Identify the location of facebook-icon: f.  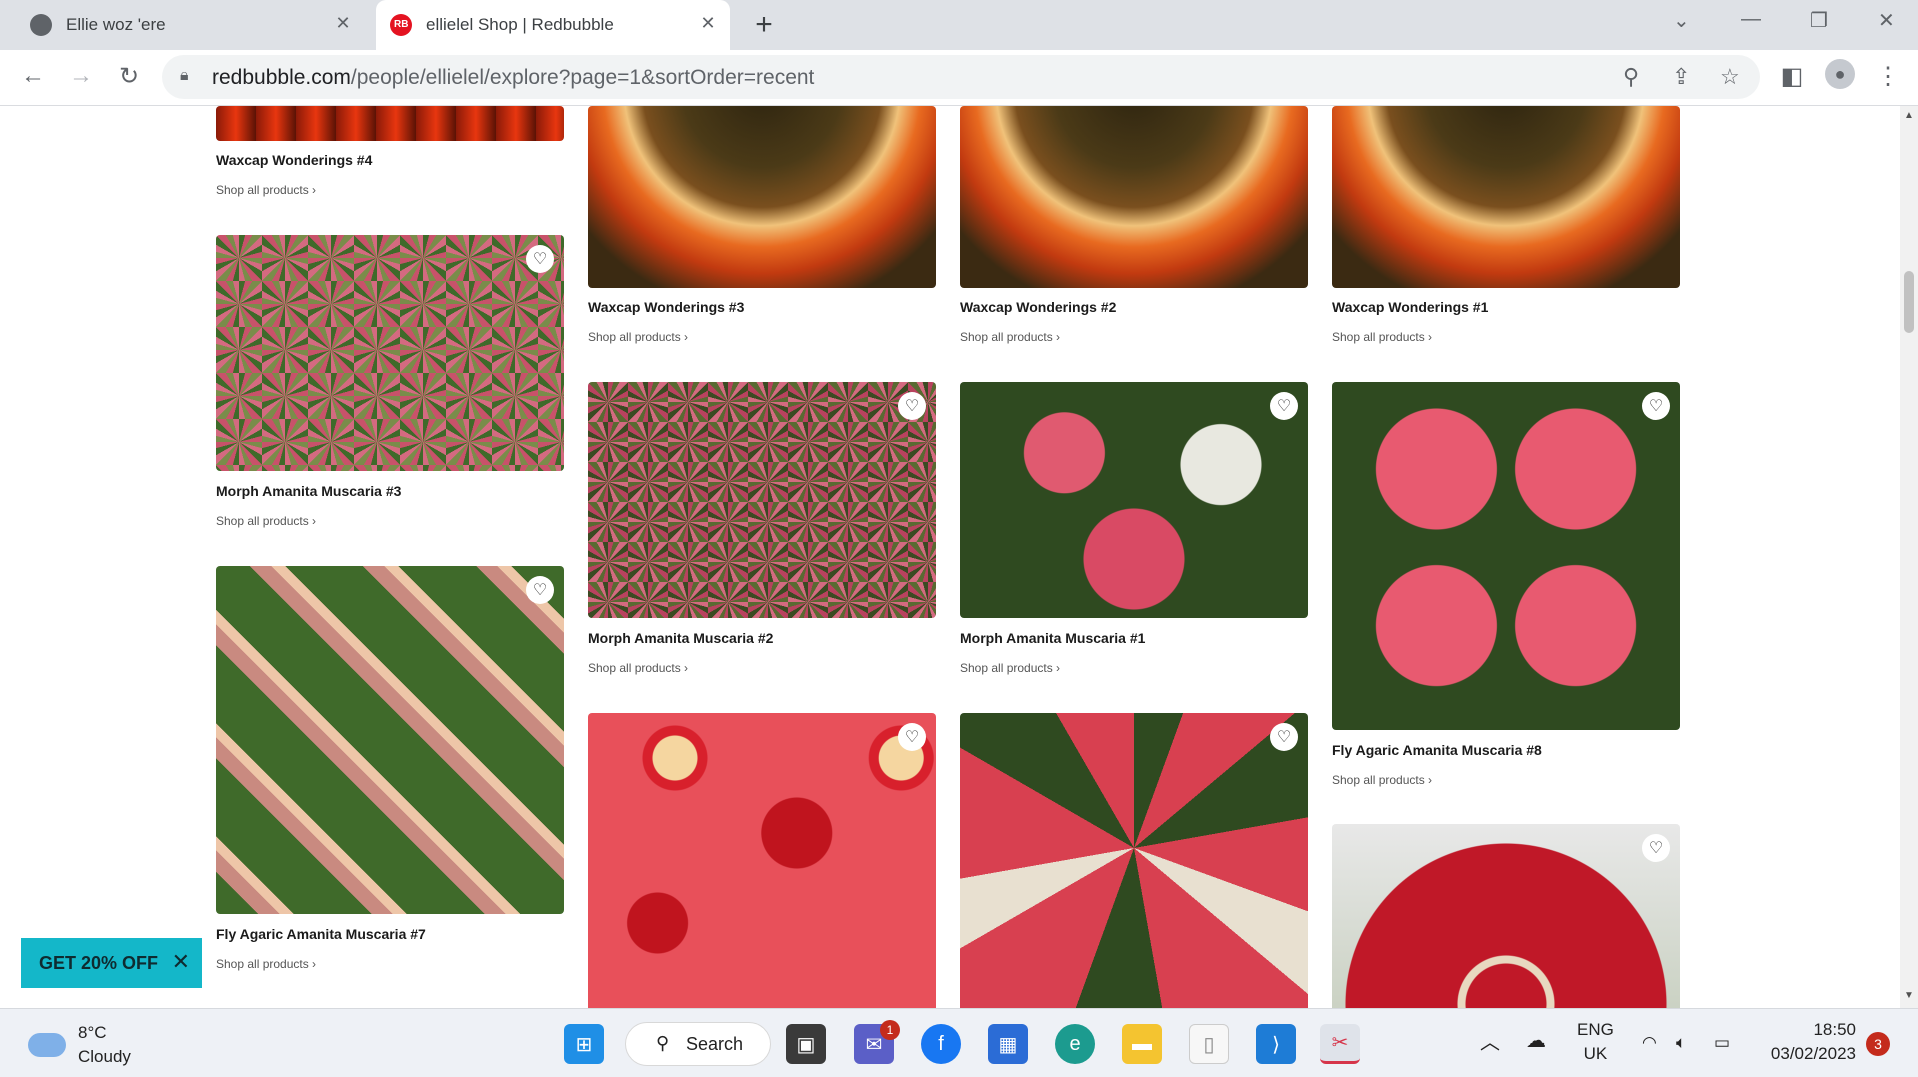
(941, 1044).